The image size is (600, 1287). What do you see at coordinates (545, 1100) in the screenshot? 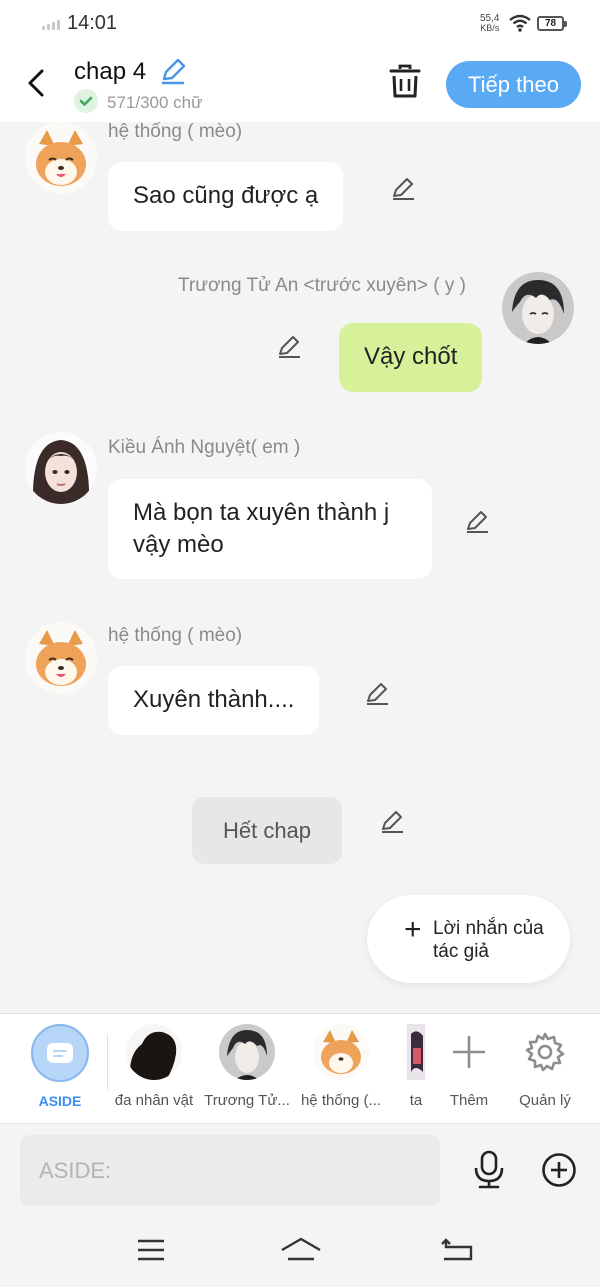
I see `manage-label: Quản lý` at bounding box center [545, 1100].